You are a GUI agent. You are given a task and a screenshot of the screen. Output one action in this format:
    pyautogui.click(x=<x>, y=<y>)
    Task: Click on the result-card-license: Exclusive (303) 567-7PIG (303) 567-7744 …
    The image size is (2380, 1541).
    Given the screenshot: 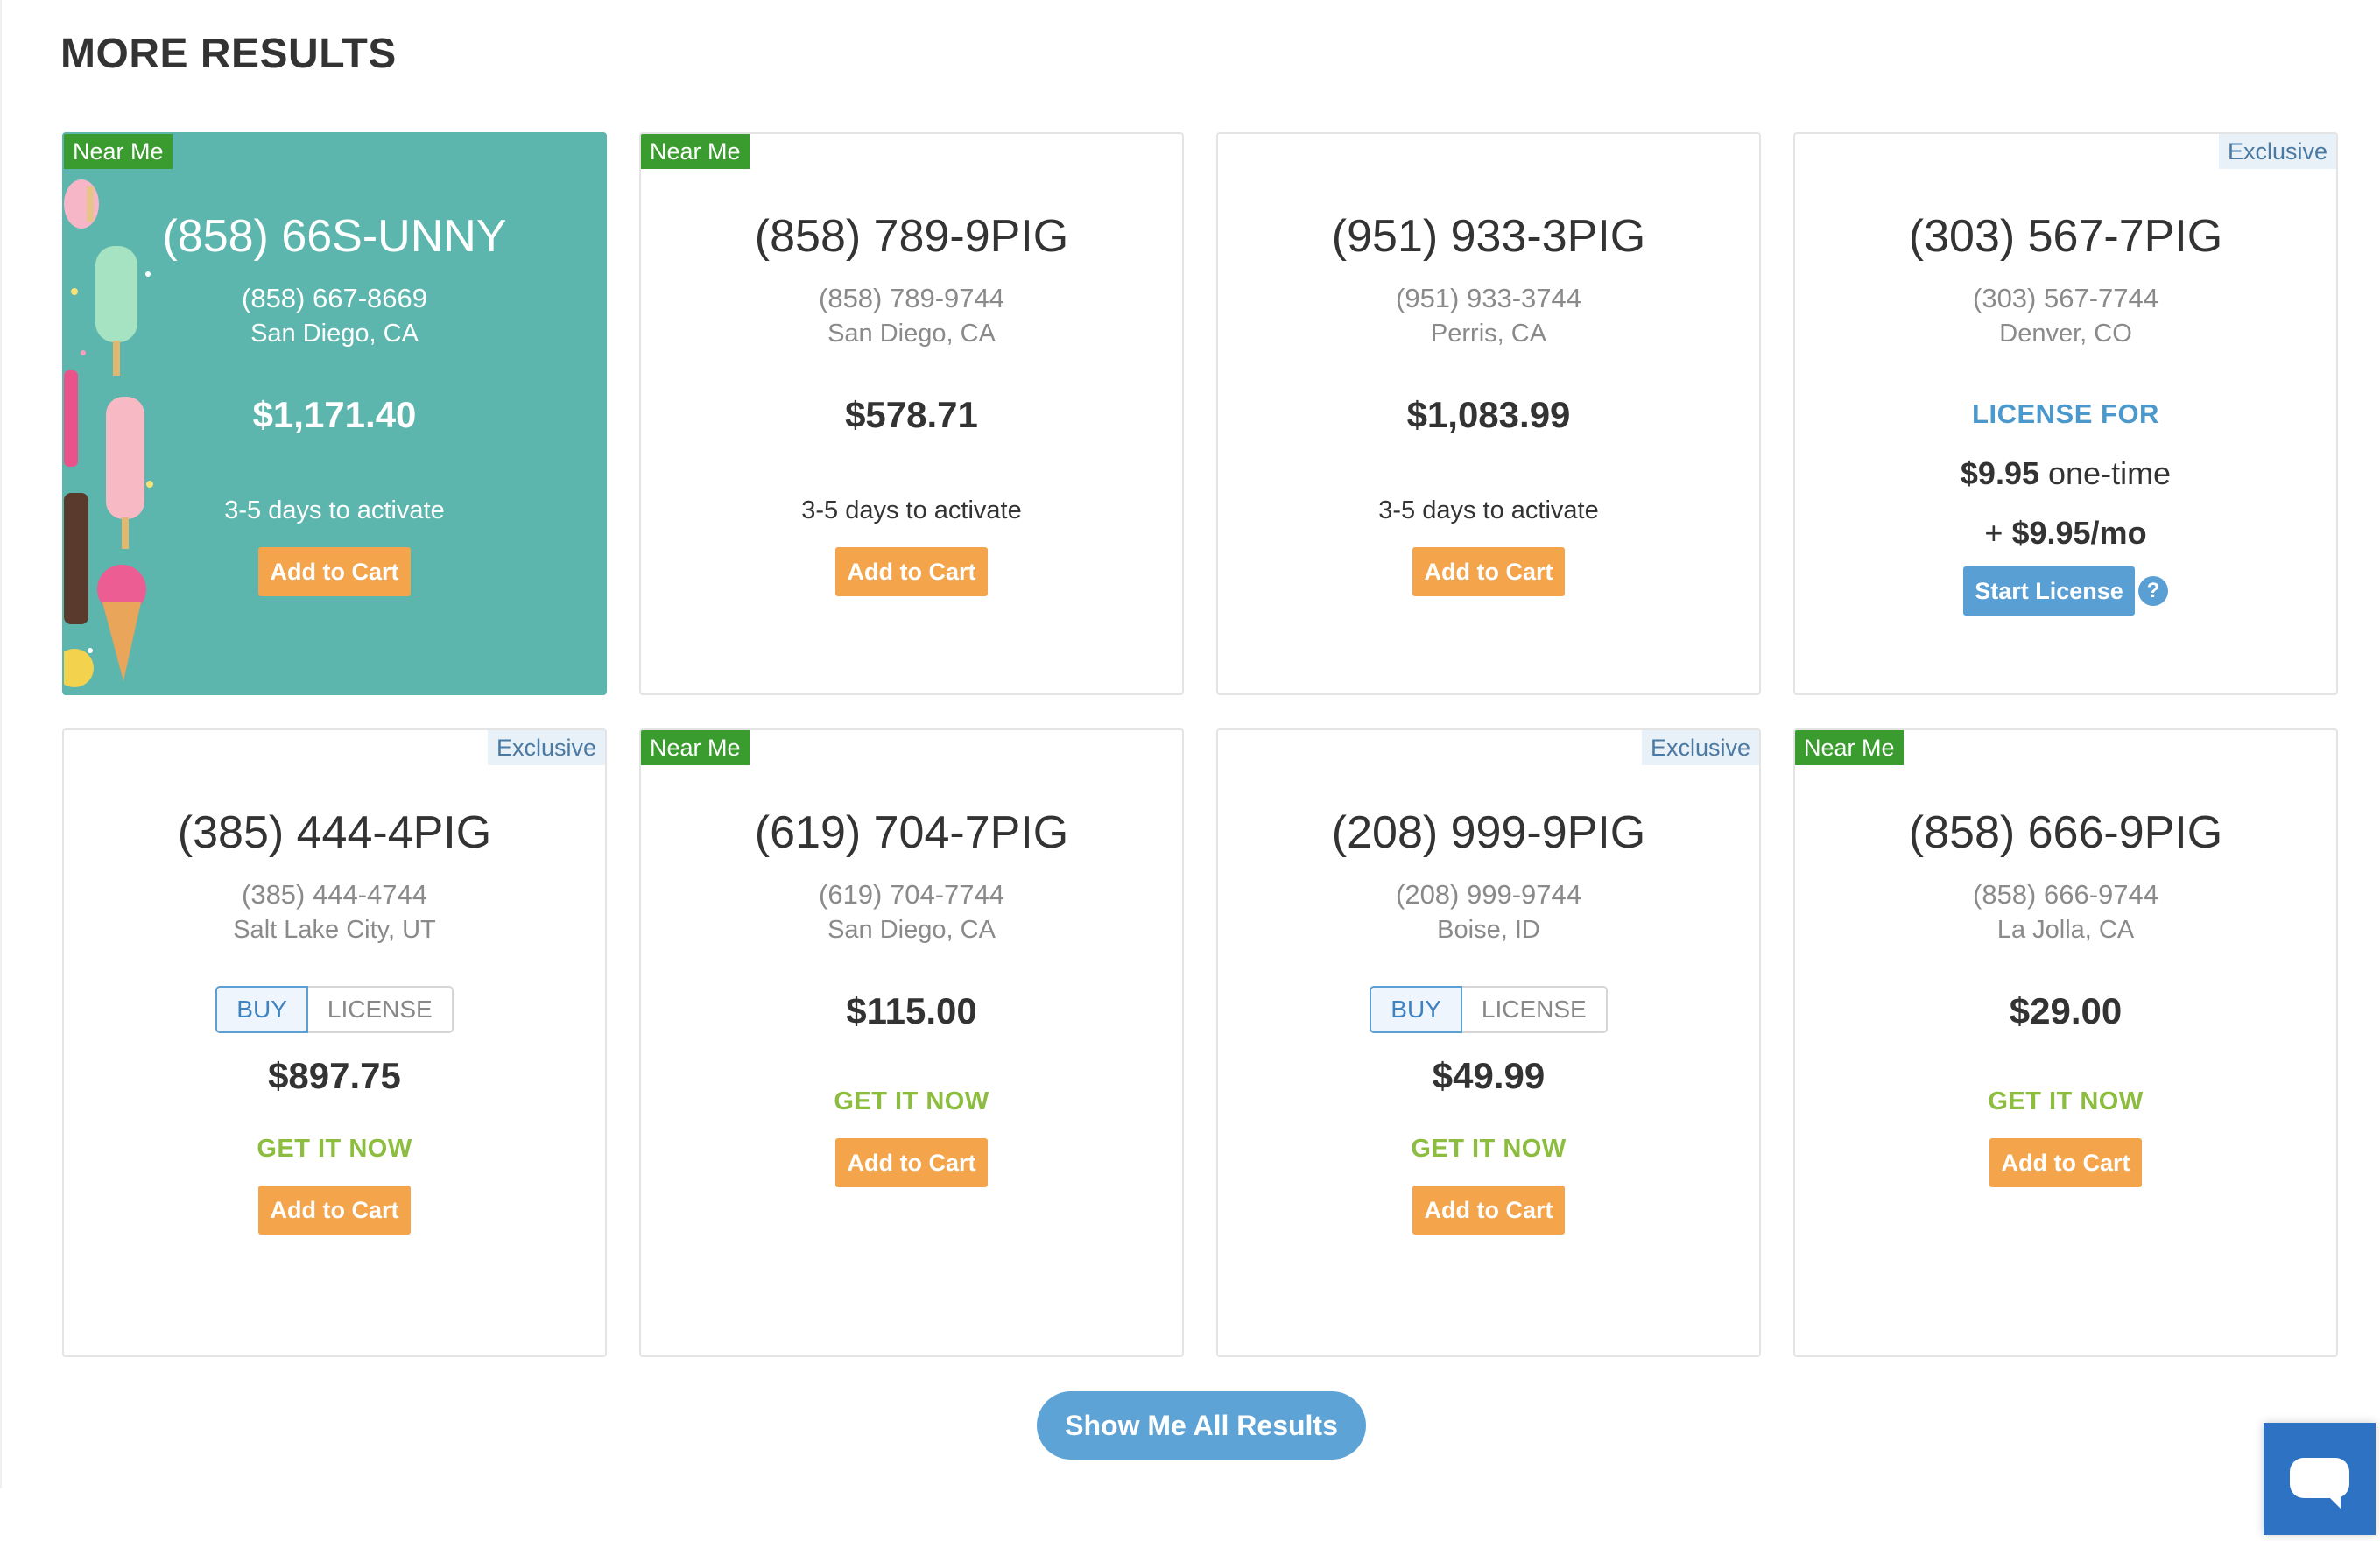 What is the action you would take?
    pyautogui.click(x=2065, y=413)
    